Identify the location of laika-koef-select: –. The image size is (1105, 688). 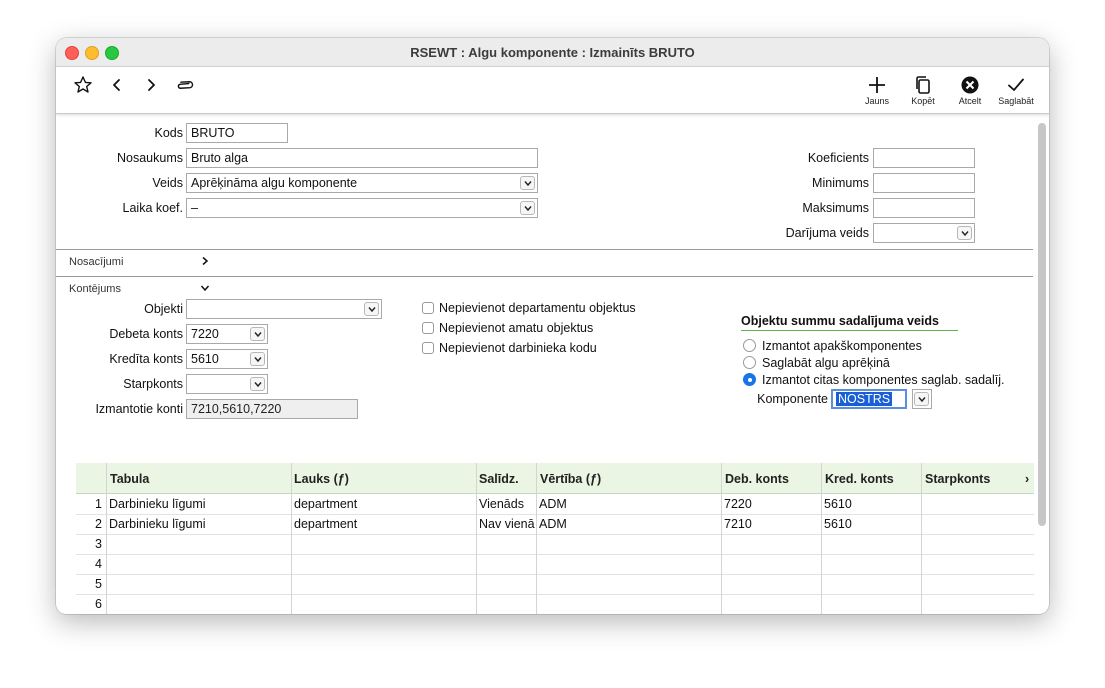
(362, 208).